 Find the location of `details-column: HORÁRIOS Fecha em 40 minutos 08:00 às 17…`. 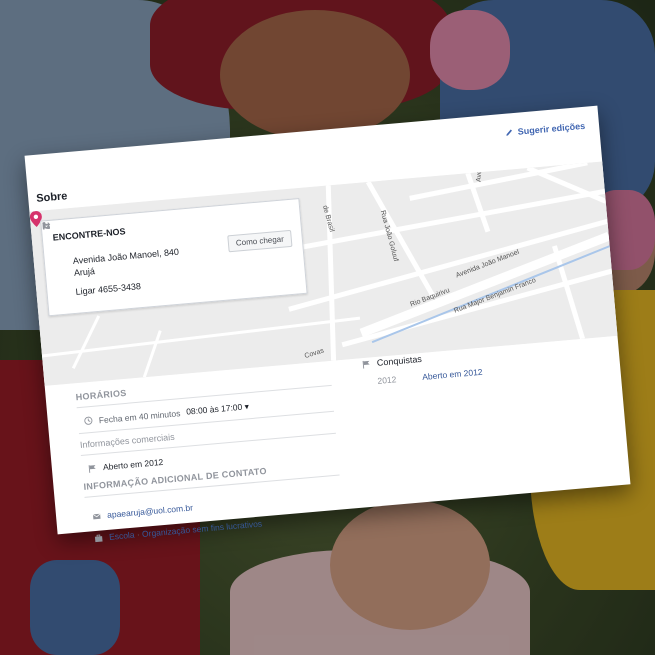

details-column: HORÁRIOS Fecha em 40 minutos 08:00 às 17… is located at coordinates (209, 459).